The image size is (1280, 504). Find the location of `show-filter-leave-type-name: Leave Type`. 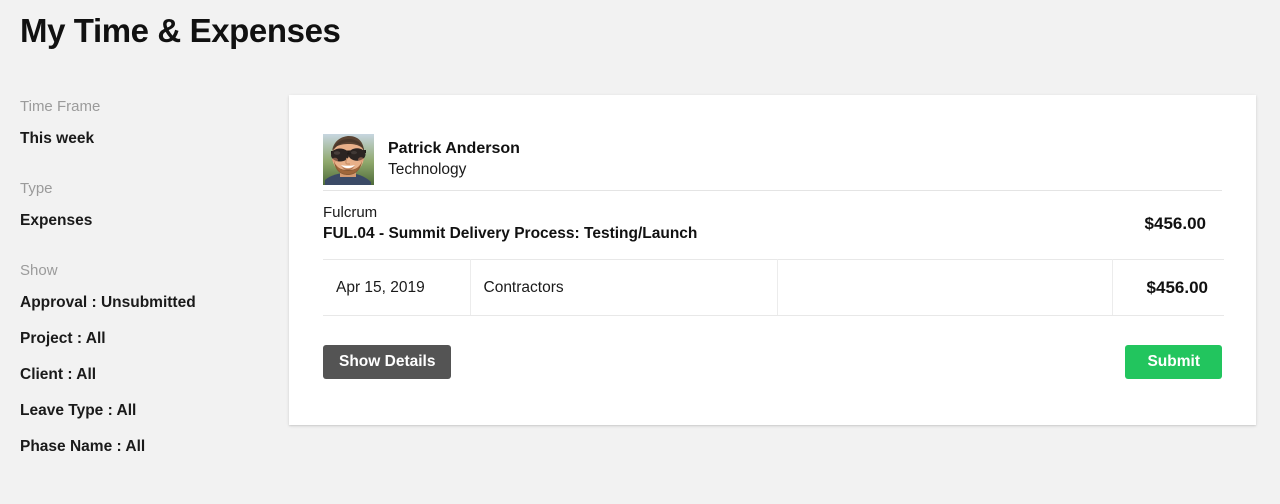

show-filter-leave-type-name: Leave Type is located at coordinates (62, 410).